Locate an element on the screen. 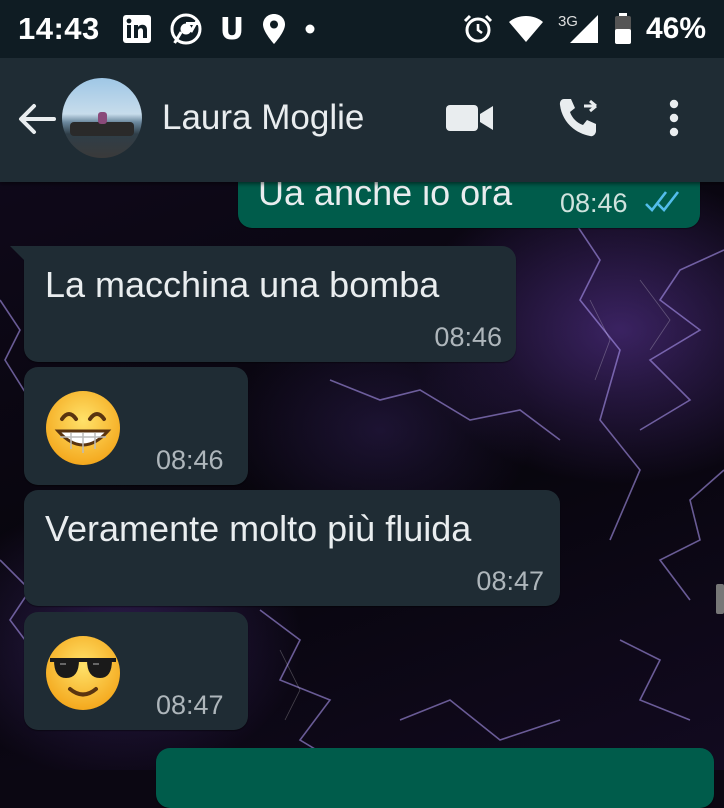 This screenshot has height=808, width=724. message-bubble-incoming: Veramente molto più fluida 08:47 is located at coordinates (292, 548).